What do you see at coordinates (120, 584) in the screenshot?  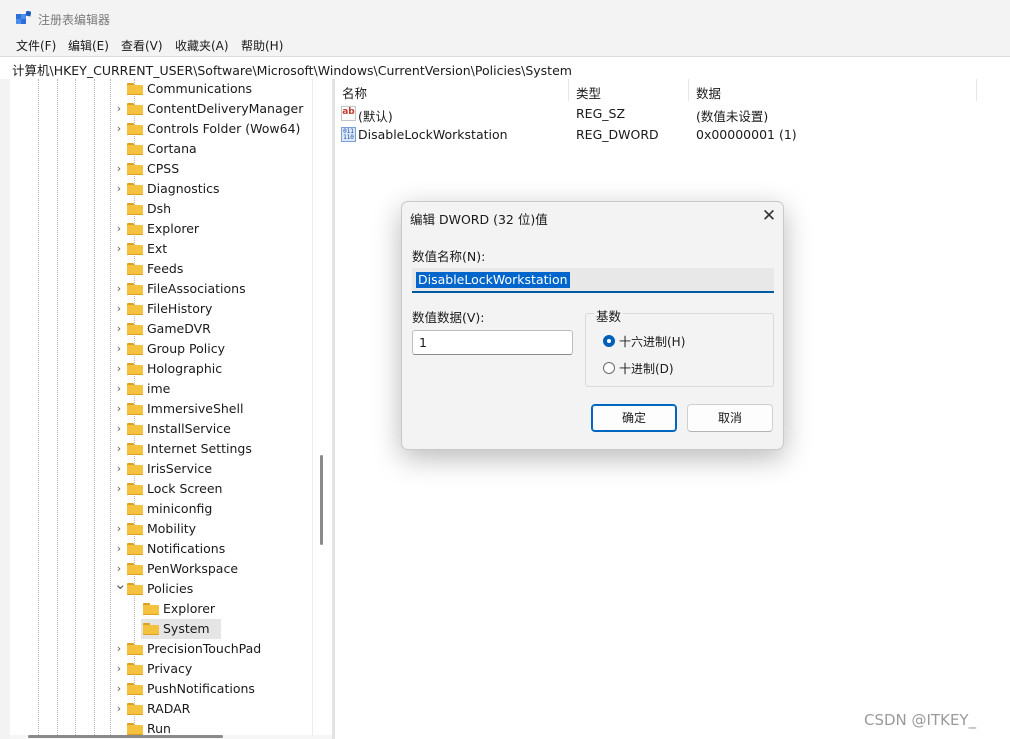 I see `chevron-down-icon: ⌄` at bounding box center [120, 584].